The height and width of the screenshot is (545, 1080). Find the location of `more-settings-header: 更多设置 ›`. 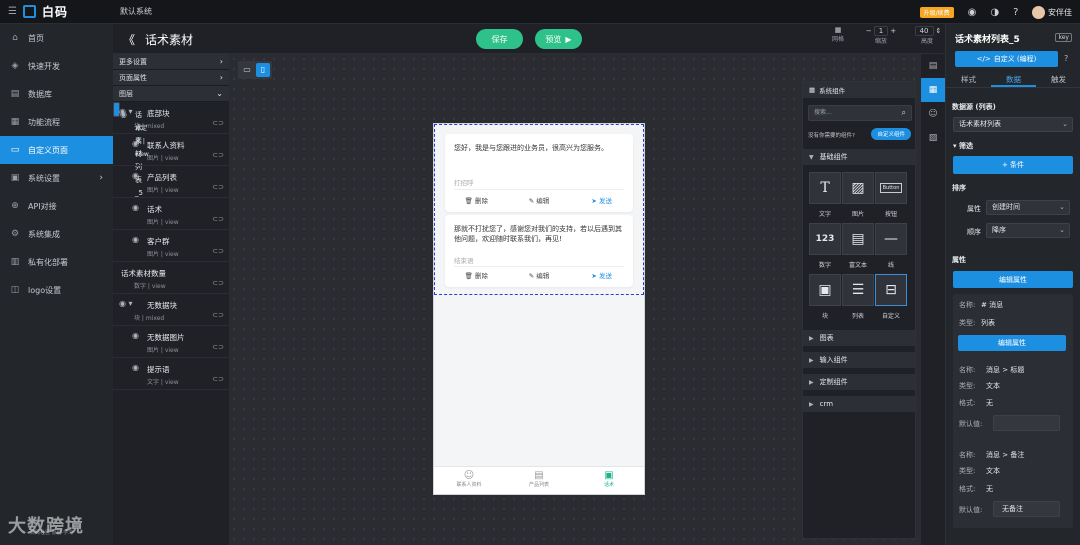

more-settings-header: 更多设置 › is located at coordinates (171, 62).